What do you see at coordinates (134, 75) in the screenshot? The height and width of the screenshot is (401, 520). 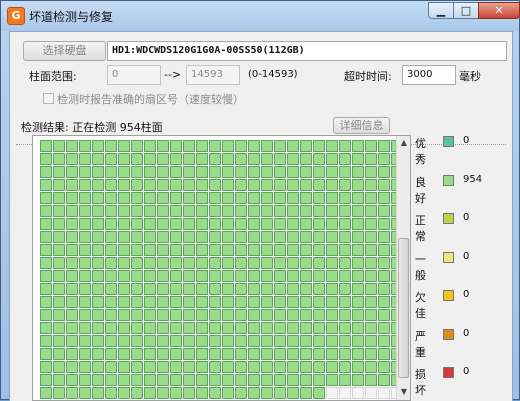 I see `start-cylinder-input: 0` at bounding box center [134, 75].